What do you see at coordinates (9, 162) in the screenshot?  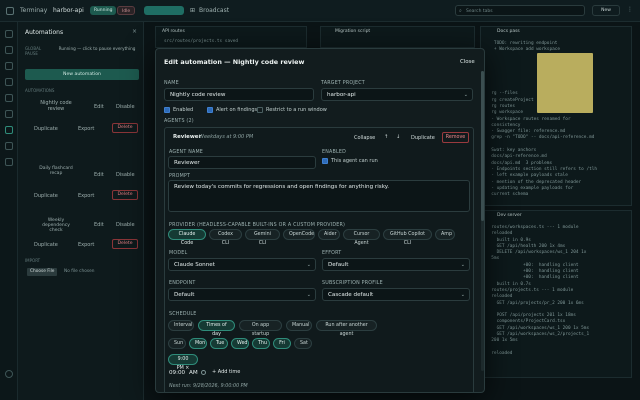 I see `bell-icon` at bounding box center [9, 162].